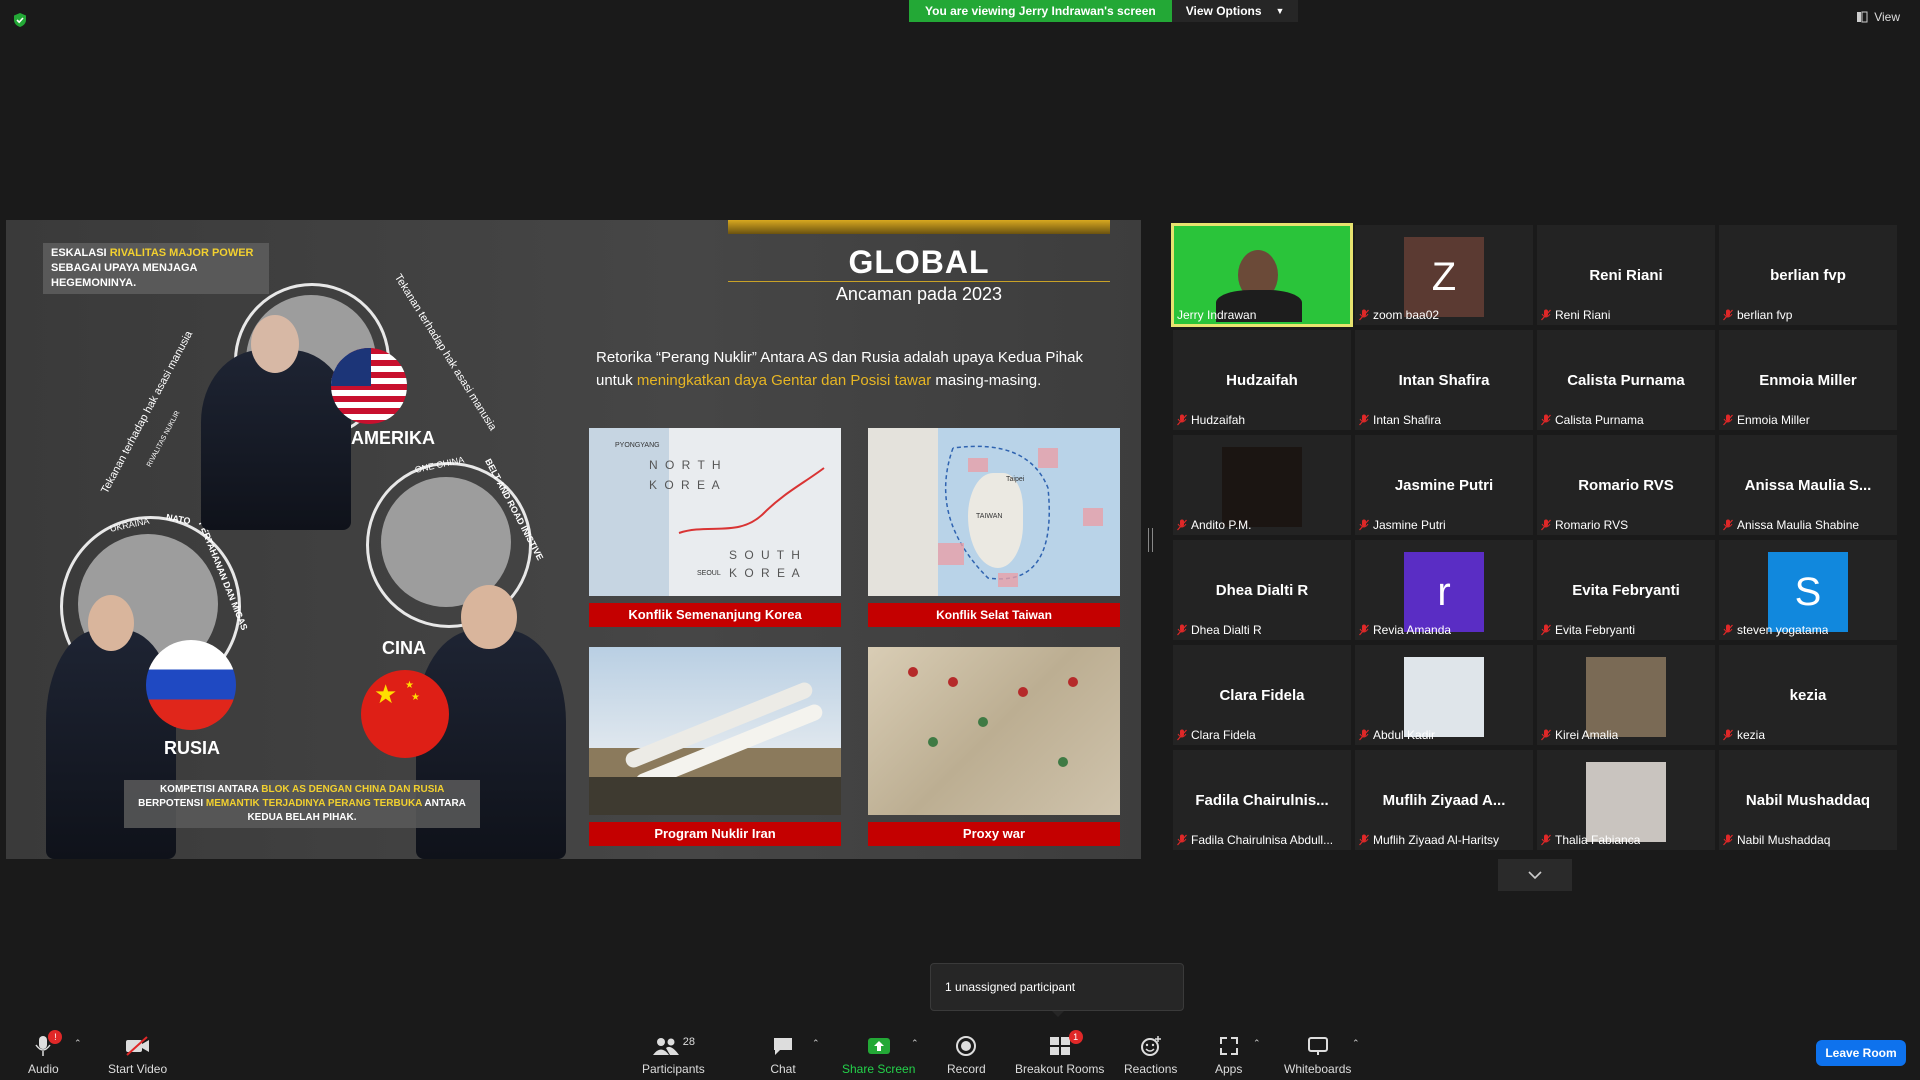 The width and height of the screenshot is (1920, 1080). Describe the element at coordinates (191, 685) in the screenshot. I see `russia-flag-icon` at that location.